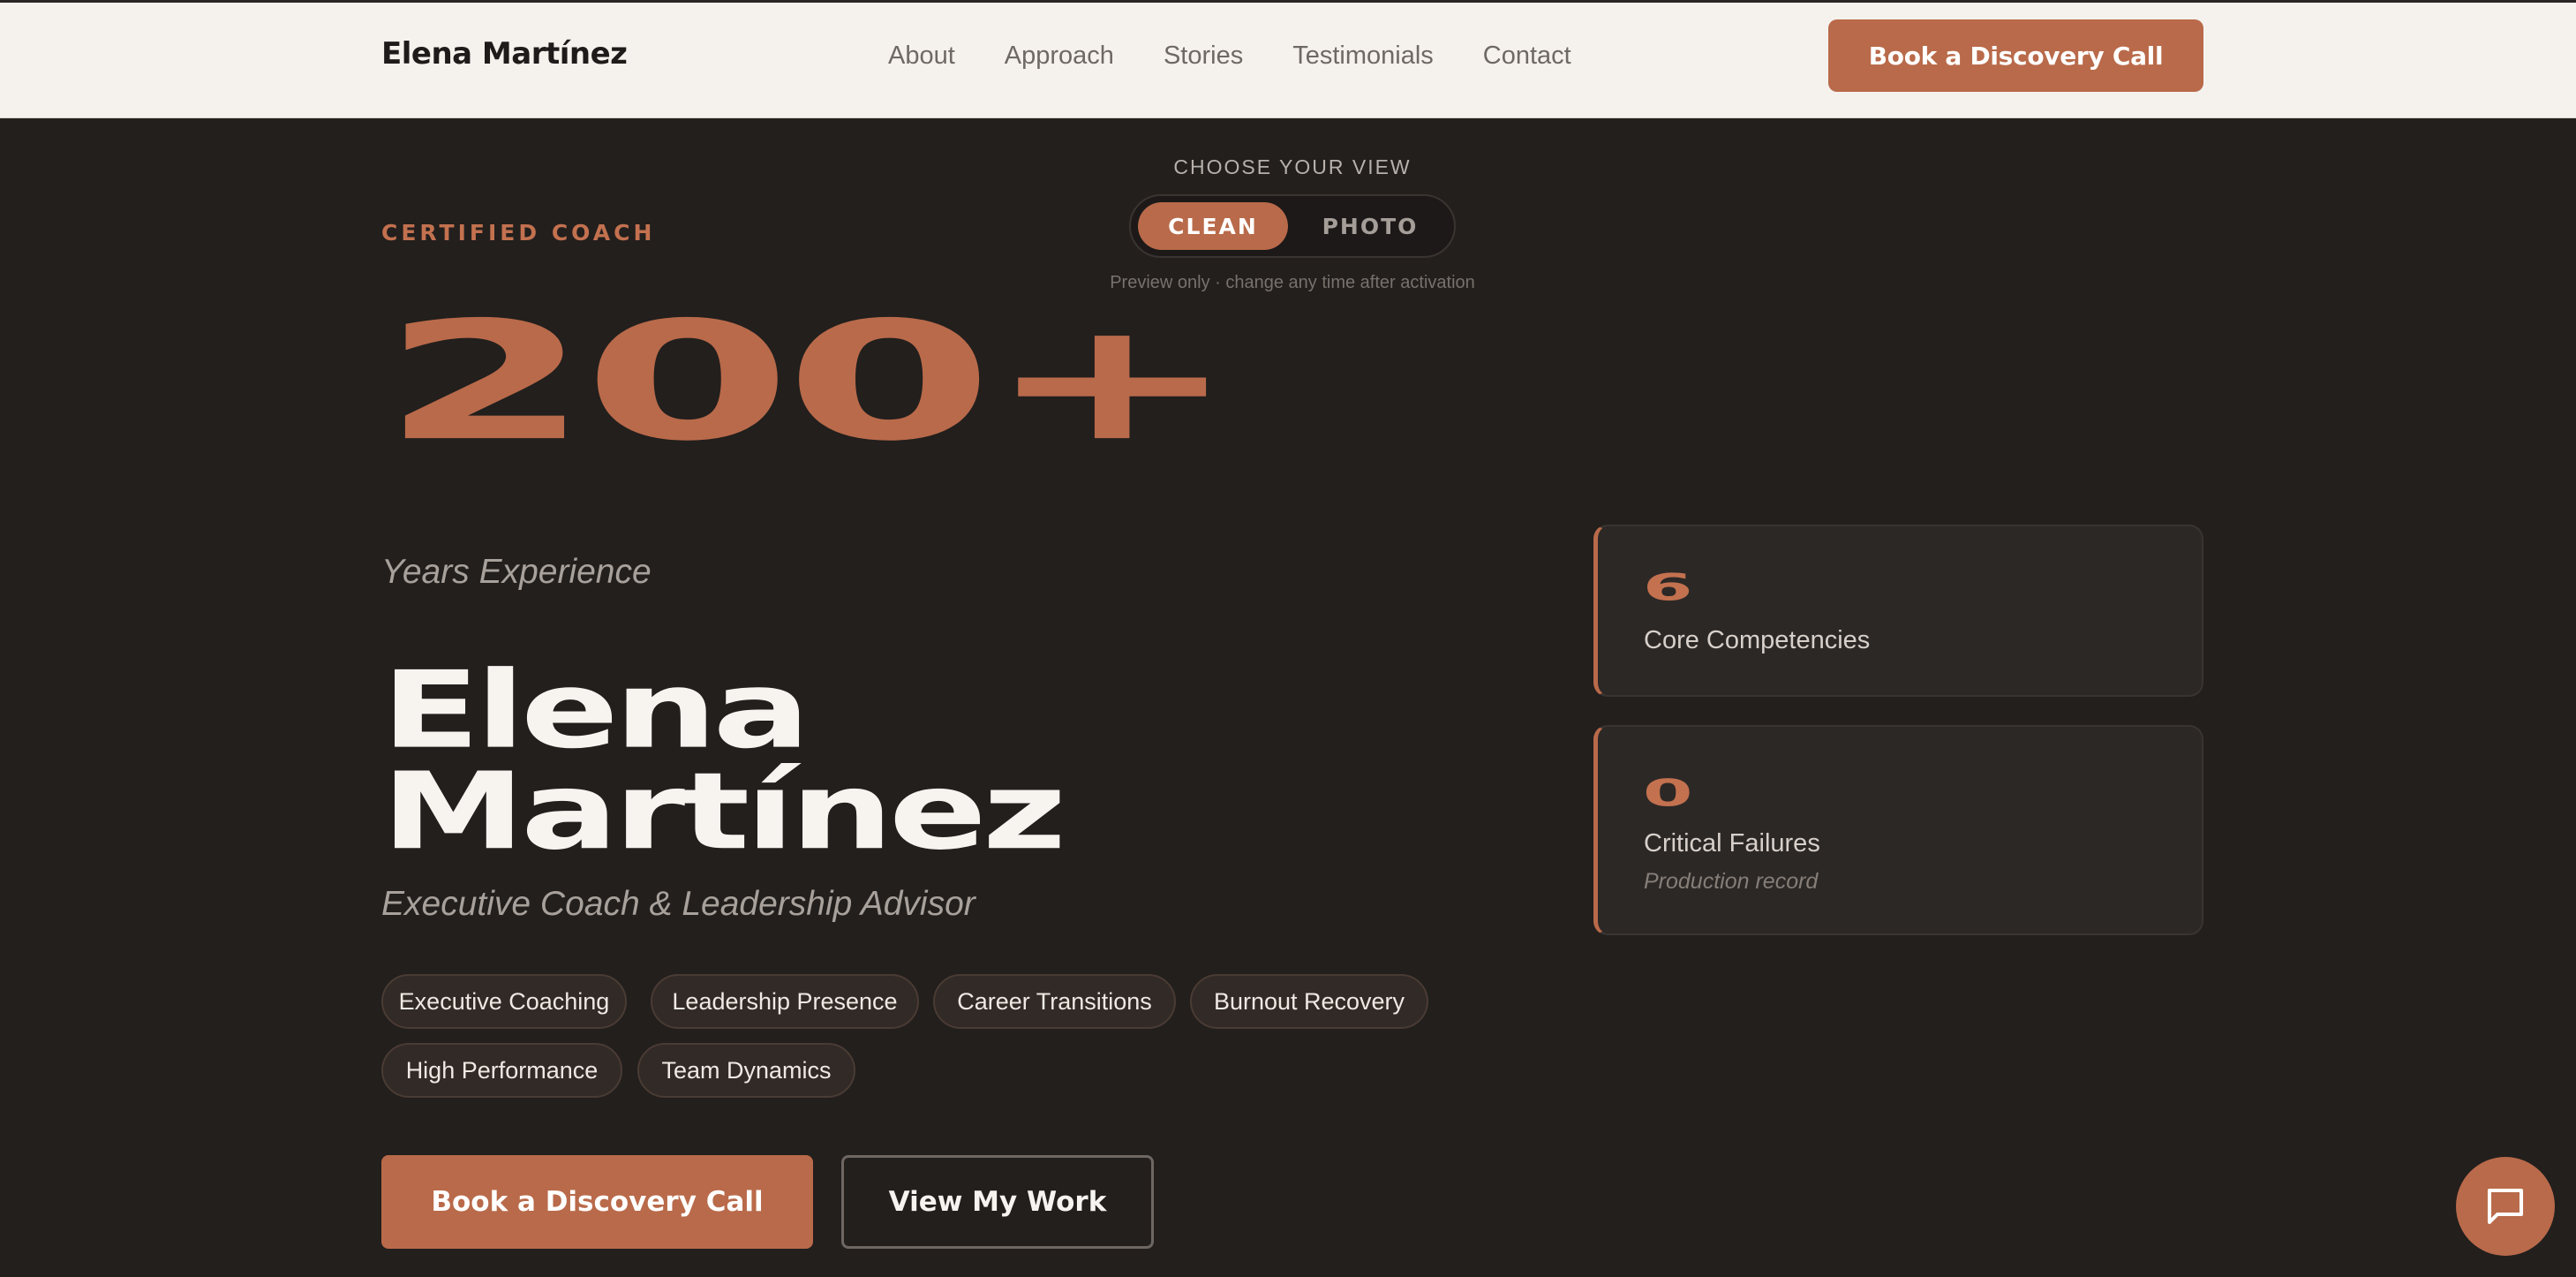  What do you see at coordinates (1898, 611) in the screenshot?
I see `stat-card-competencies: 6 Core Competencies` at bounding box center [1898, 611].